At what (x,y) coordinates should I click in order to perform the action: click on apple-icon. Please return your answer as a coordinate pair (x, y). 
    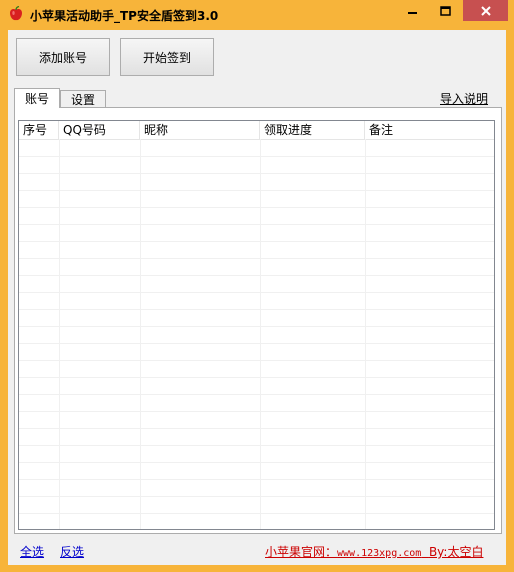
    Looking at the image, I should click on (16, 13).